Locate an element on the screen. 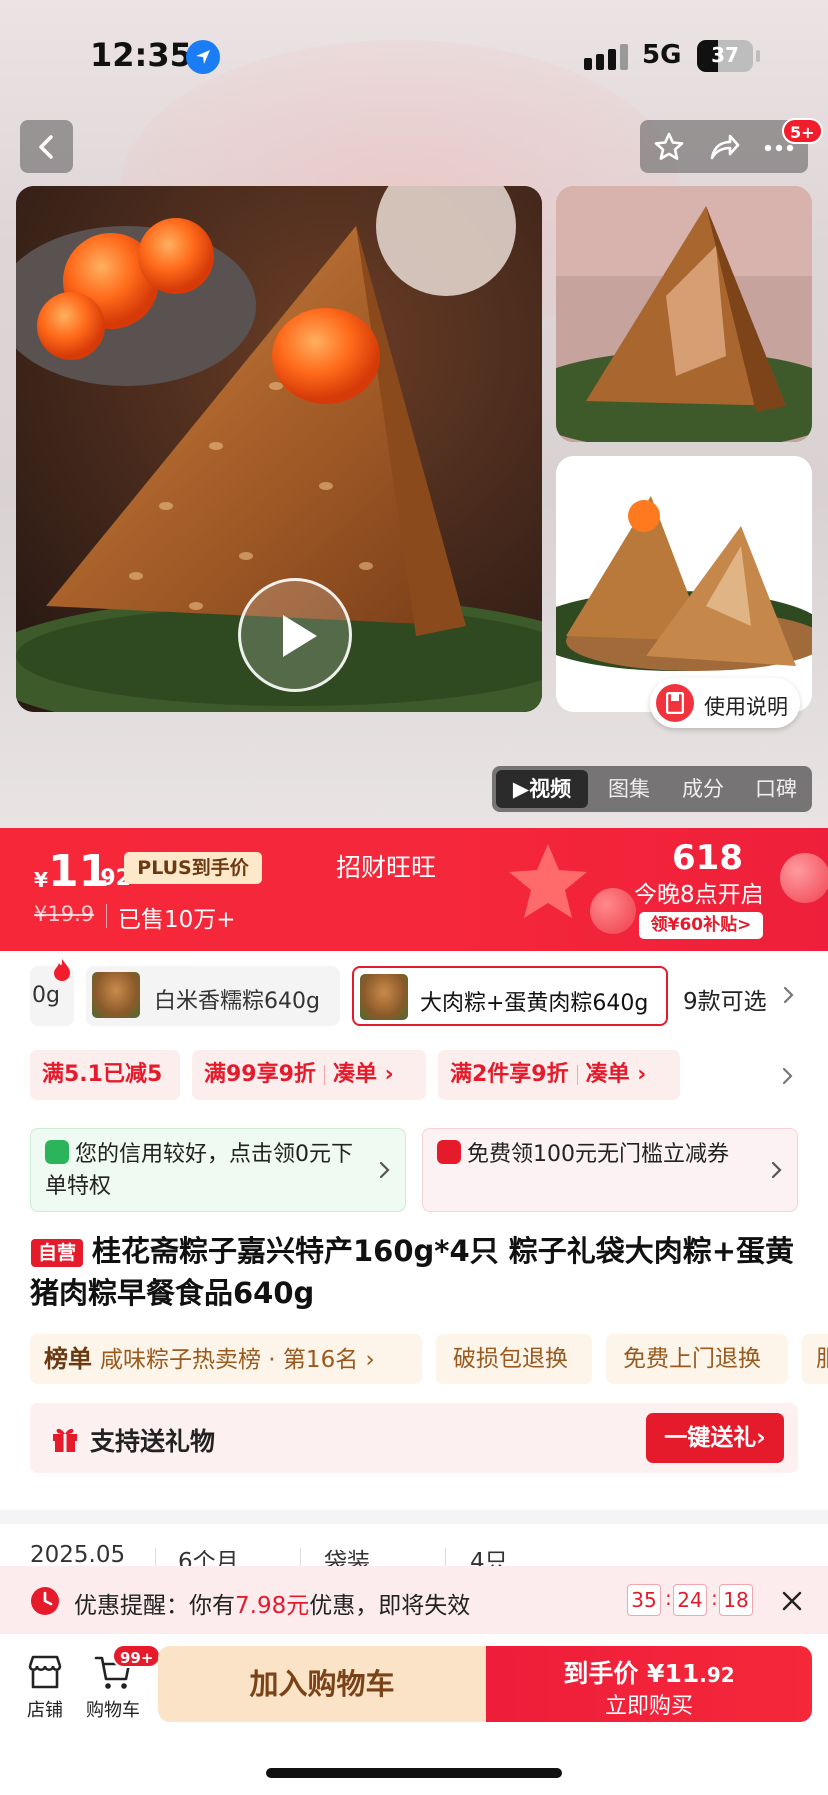  variant-option-selected: 大肉粽+蛋黄肉粽640g is located at coordinates (510, 996).